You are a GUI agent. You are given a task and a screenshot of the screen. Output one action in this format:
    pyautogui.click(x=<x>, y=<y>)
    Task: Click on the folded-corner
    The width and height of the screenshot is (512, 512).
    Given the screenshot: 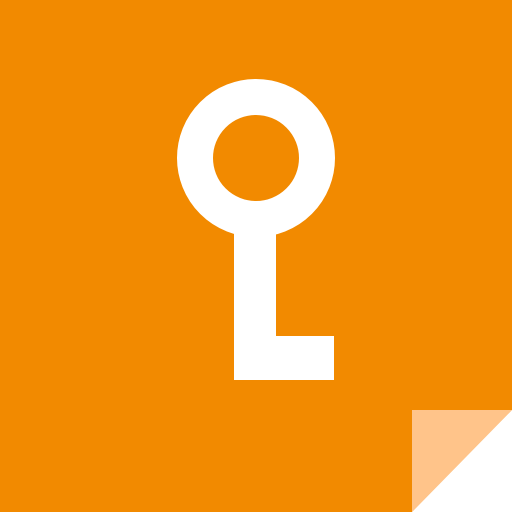 What is the action you would take?
    pyautogui.click(x=462, y=461)
    